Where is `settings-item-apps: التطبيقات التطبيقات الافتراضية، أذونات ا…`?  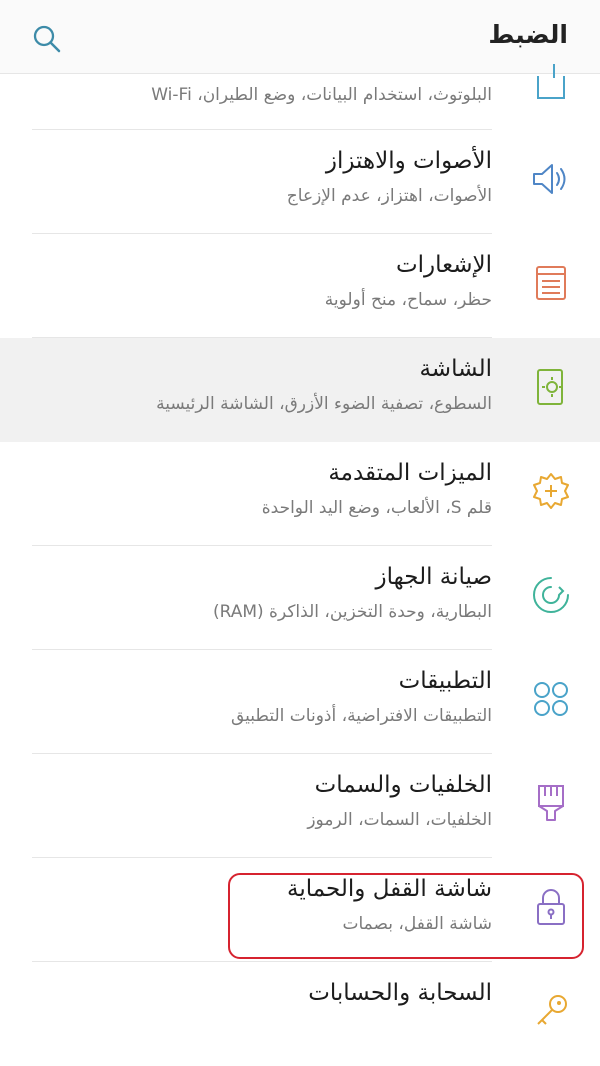
settings-item-apps: التطبيقات التطبيقات الافتراضية، أذونات ا… is located at coordinates (300, 702).